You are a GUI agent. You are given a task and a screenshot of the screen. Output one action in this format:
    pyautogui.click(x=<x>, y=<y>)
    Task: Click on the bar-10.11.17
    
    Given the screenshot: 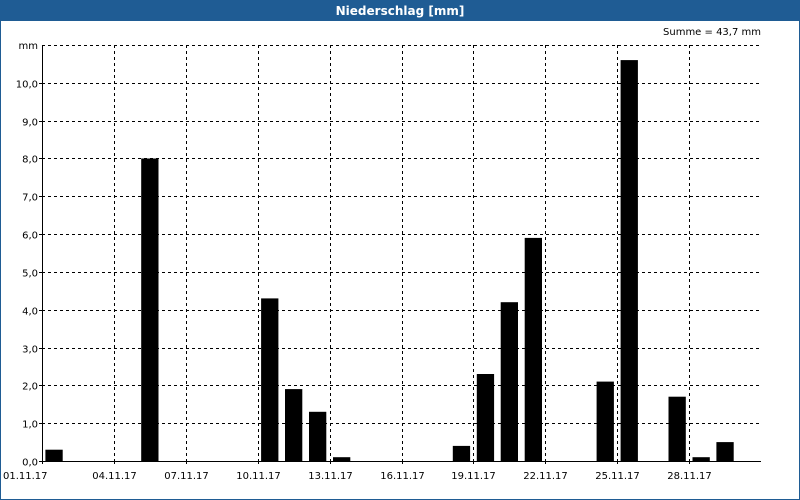 What is the action you would take?
    pyautogui.click(x=270, y=379)
    